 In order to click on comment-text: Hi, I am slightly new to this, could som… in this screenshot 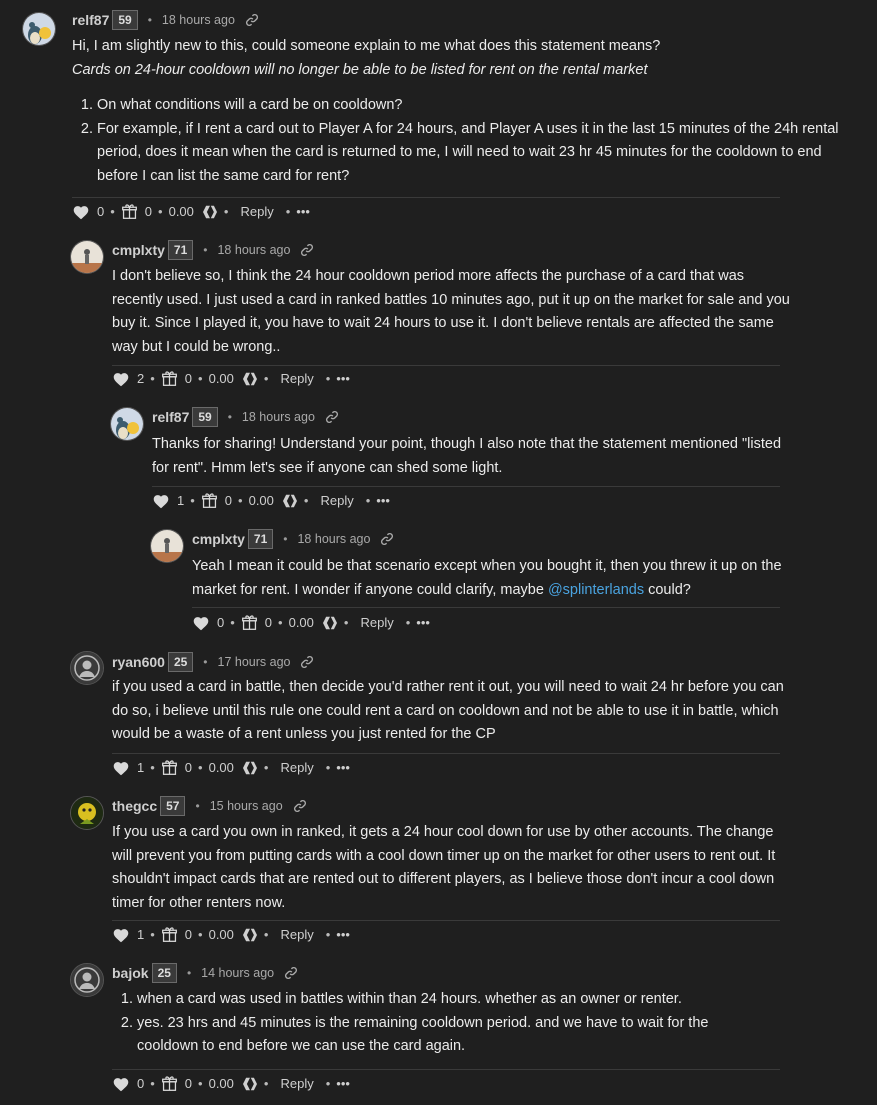, I will do `click(366, 46)`.